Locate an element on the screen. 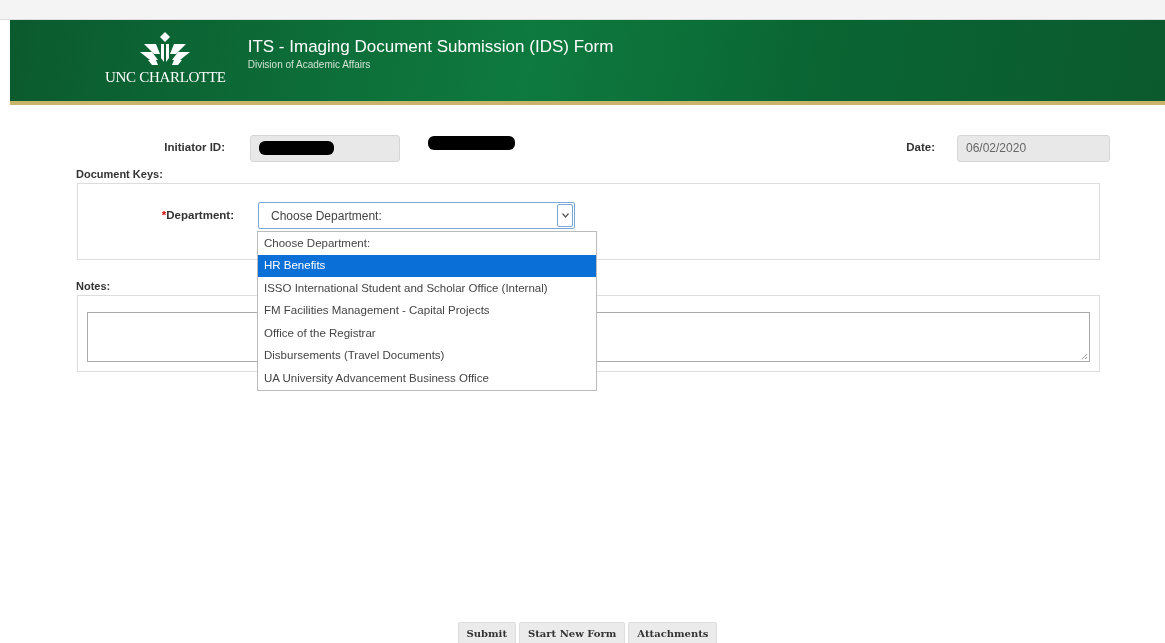 This screenshot has height=643, width=1165. dropdown-option: FM Facilities Management - Capital Projects is located at coordinates (427, 310).